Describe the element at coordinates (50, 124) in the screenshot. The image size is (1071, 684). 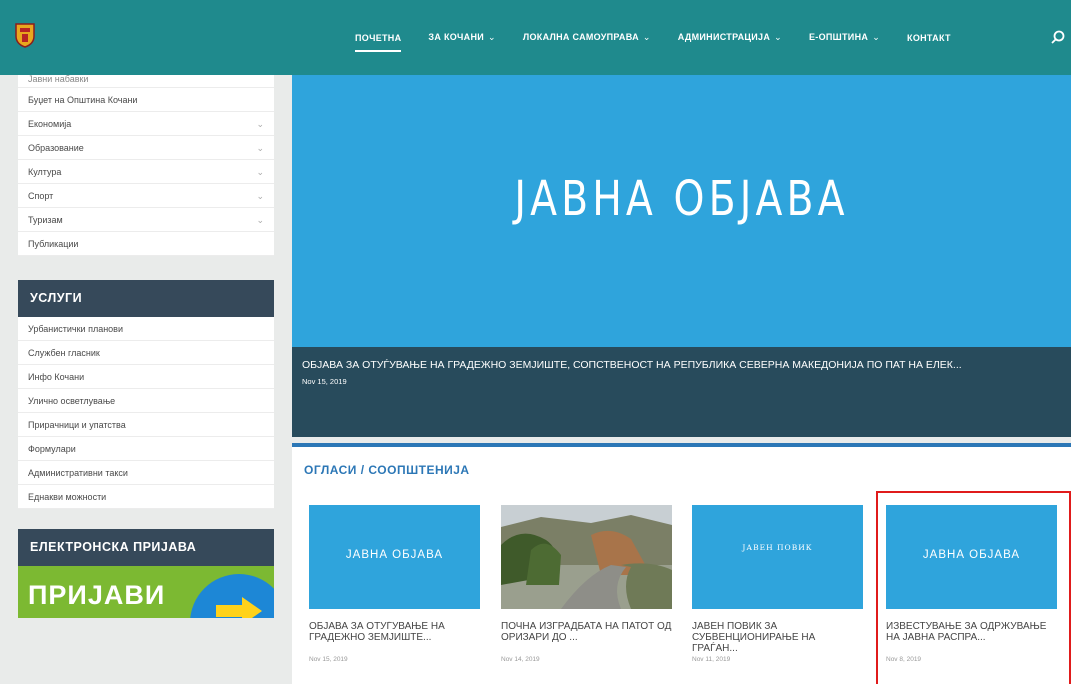
I see `sidebar-item-label: Економија` at that location.